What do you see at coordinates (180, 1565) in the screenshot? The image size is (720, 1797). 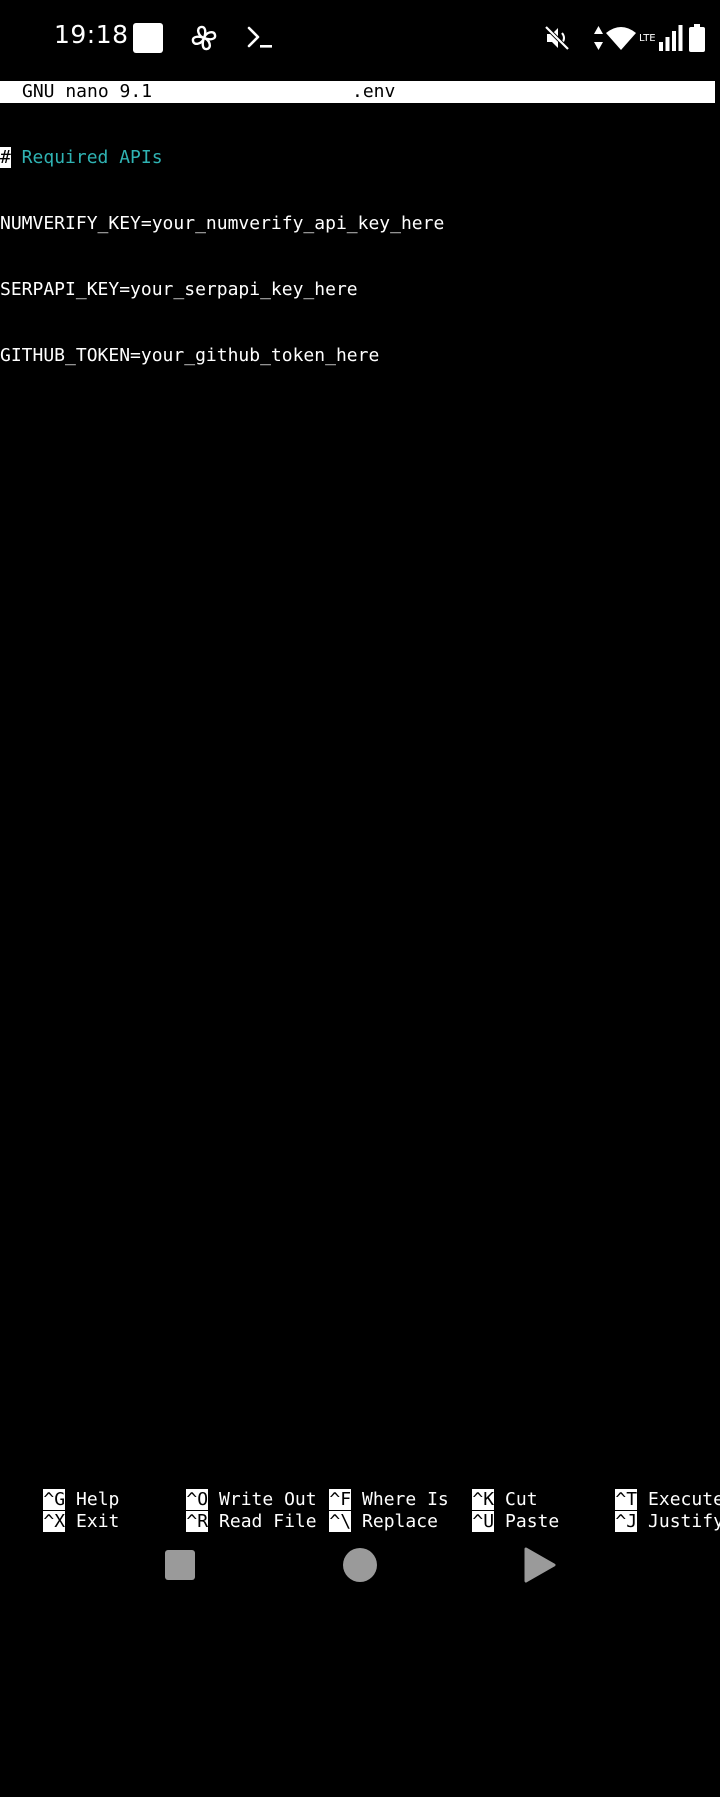 I see `back-square-icon` at bounding box center [180, 1565].